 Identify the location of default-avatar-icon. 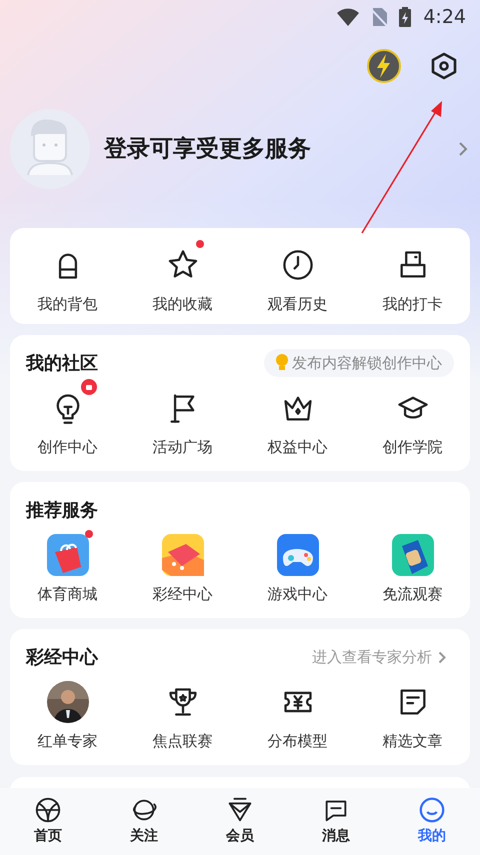
(50, 149).